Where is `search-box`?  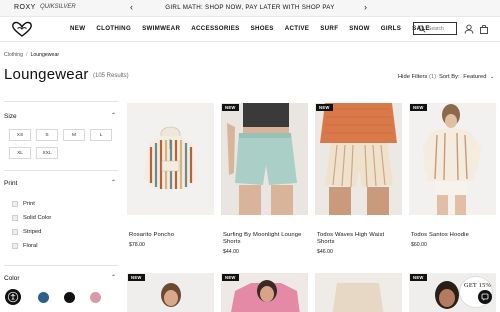
search-box is located at coordinates (435, 28).